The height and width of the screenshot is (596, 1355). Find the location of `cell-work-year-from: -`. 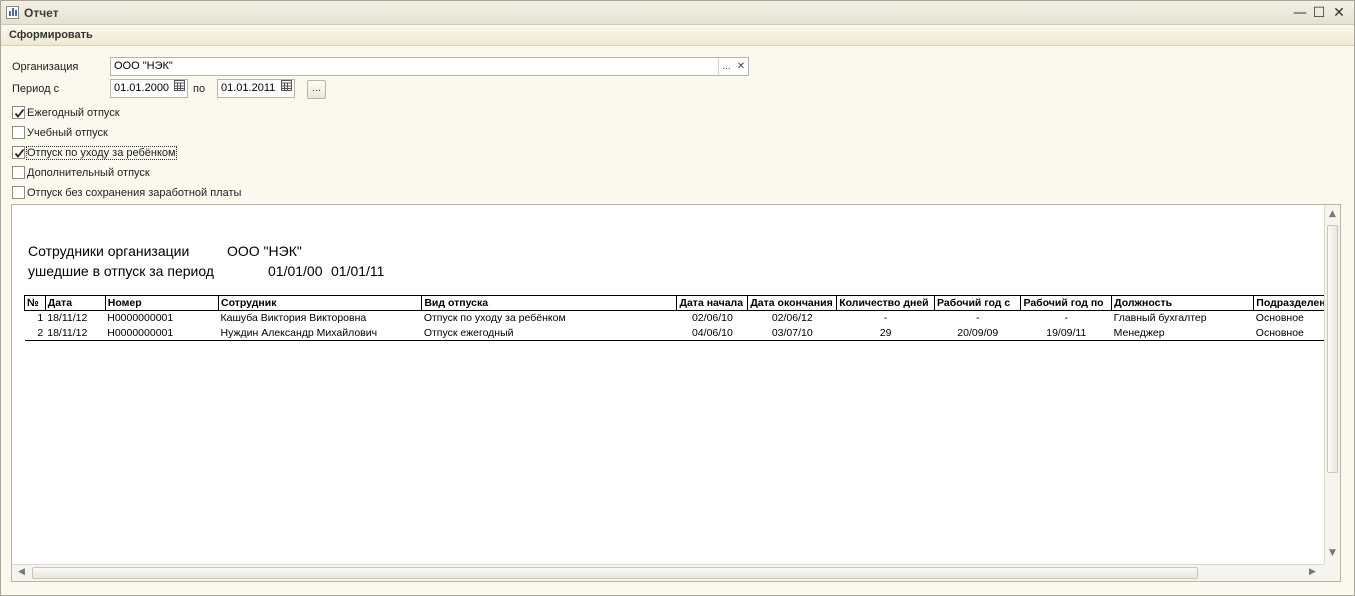

cell-work-year-from: - is located at coordinates (977, 318).